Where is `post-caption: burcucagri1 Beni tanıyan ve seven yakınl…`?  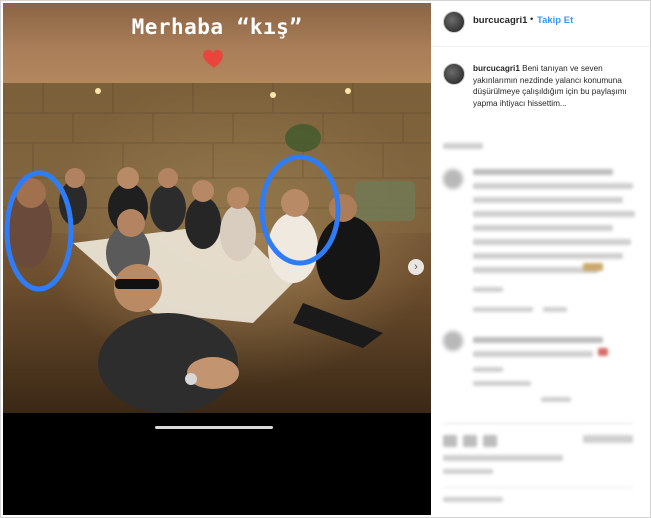 post-caption: burcucagri1 Beni tanıyan ve seven yakınl… is located at coordinates (558, 86).